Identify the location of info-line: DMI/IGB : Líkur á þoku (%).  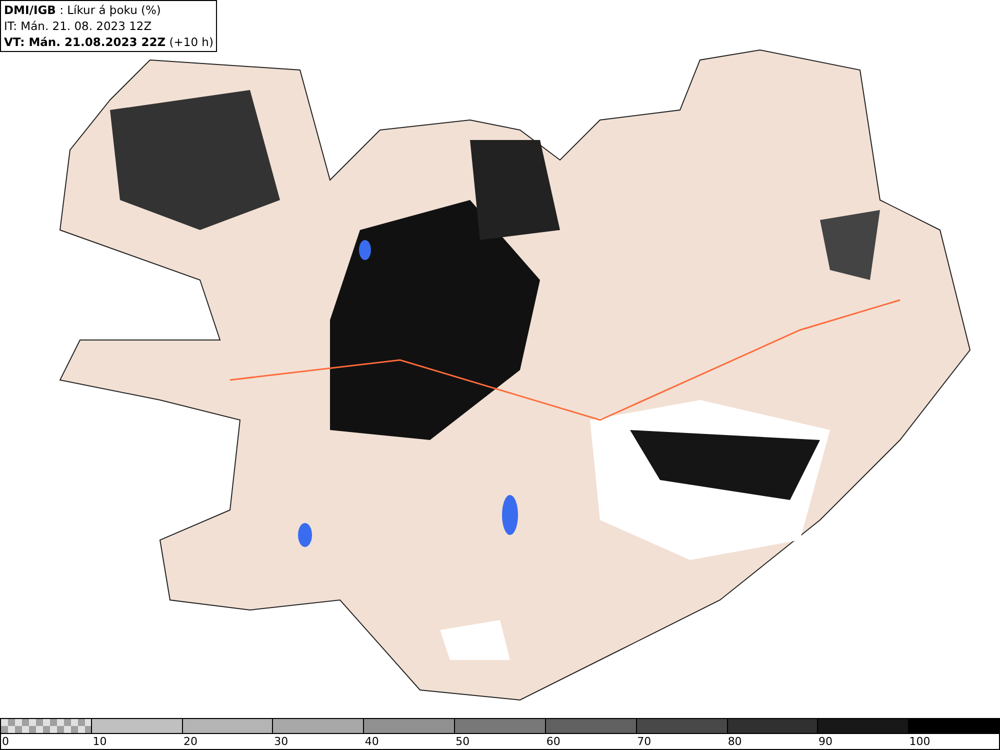
(83, 10).